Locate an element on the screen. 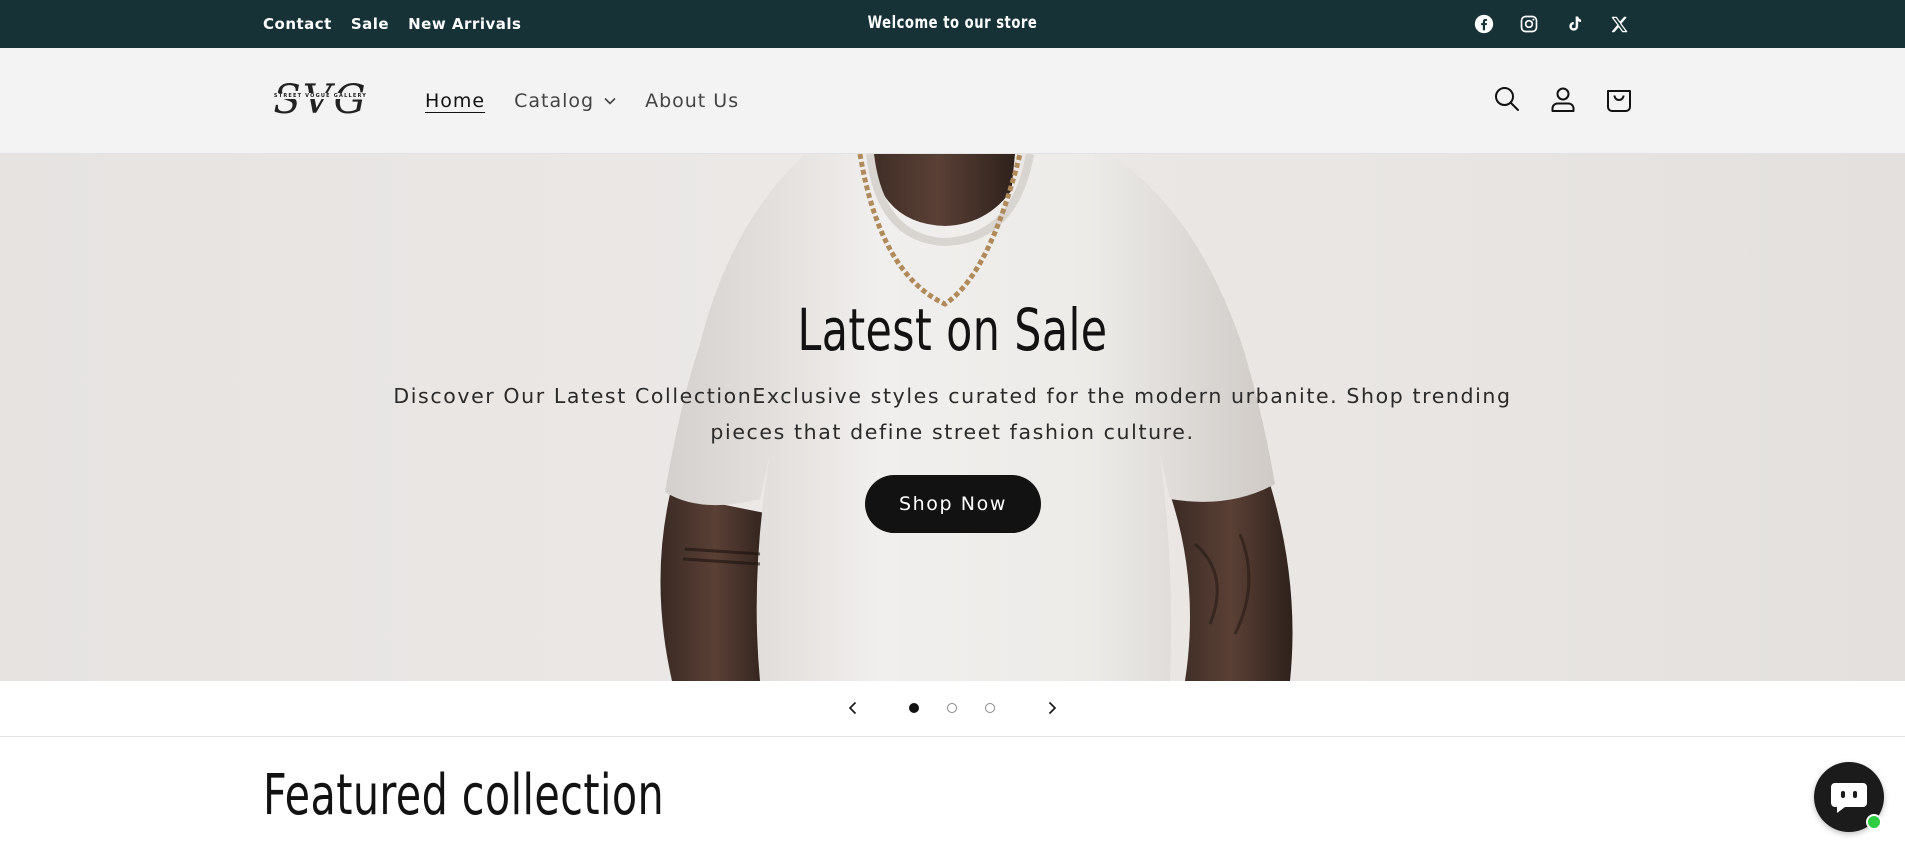 The width and height of the screenshot is (1905, 845). main-nav: Home Catalog About Us is located at coordinates (582, 100).